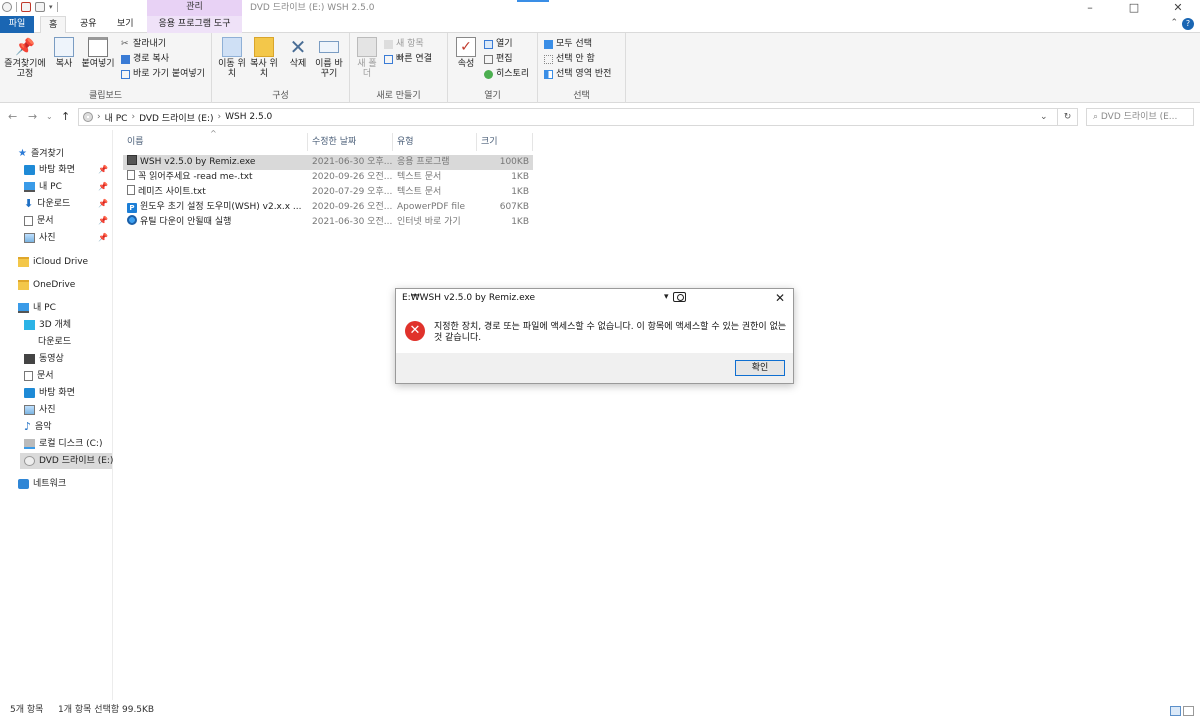  What do you see at coordinates (466, 53) in the screenshot?
I see `properties-button: ✓ 속성` at bounding box center [466, 53].